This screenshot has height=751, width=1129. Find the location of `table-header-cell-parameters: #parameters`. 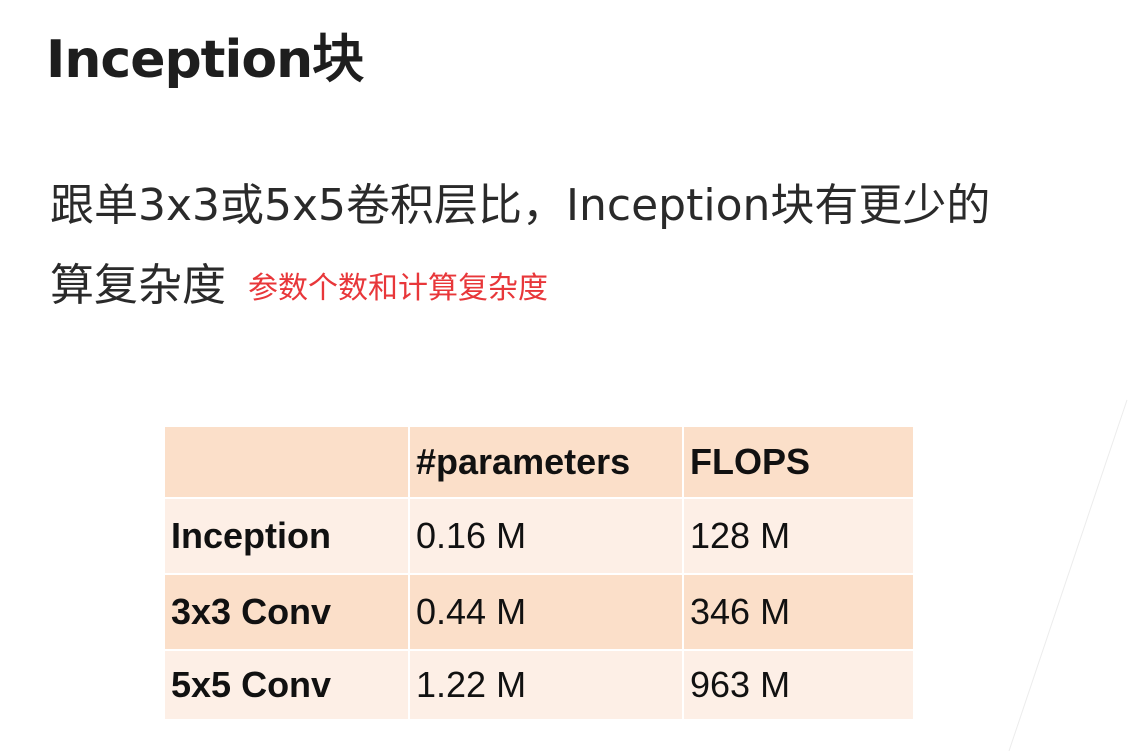

table-header-cell-parameters: #parameters is located at coordinates (546, 462).